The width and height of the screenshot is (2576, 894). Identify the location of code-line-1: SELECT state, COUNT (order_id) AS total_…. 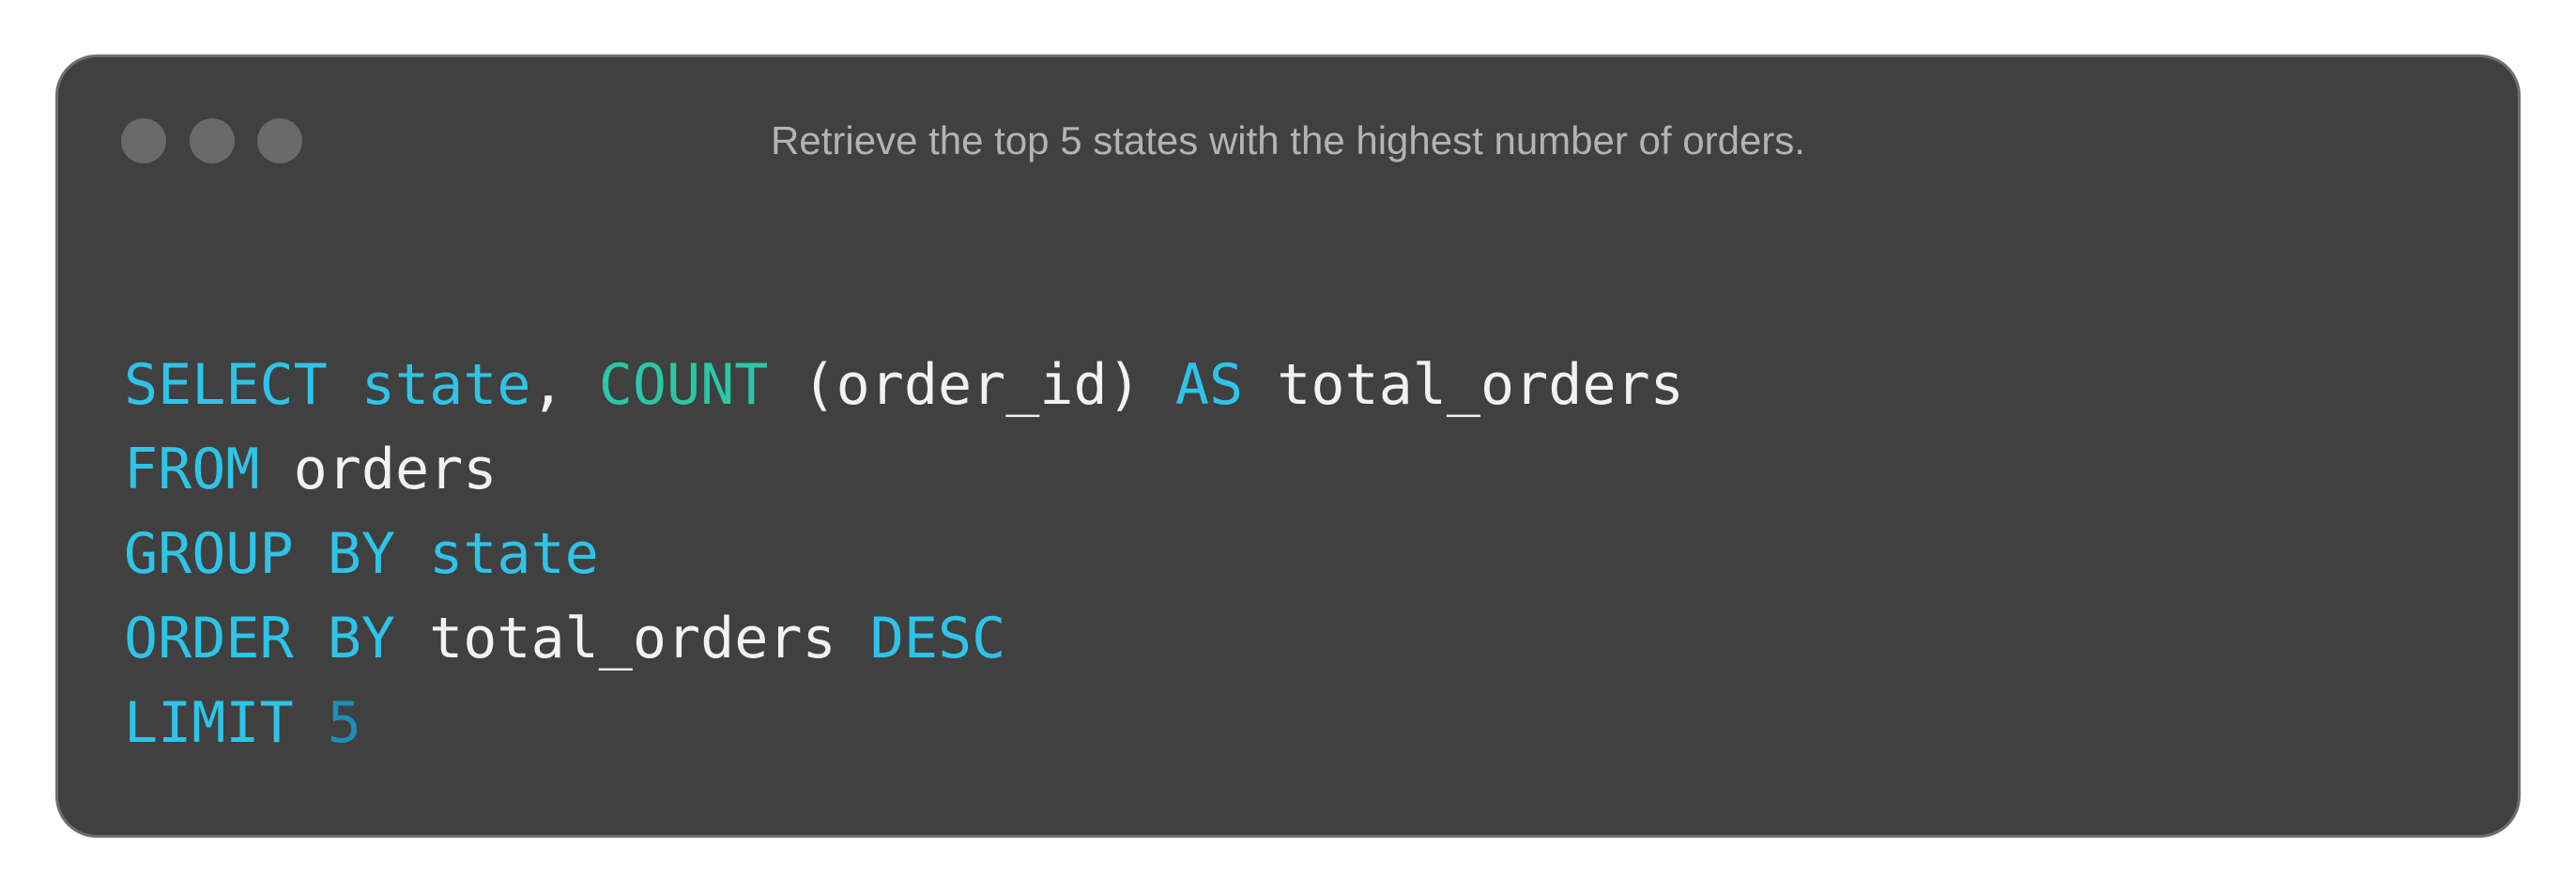
(904, 385).